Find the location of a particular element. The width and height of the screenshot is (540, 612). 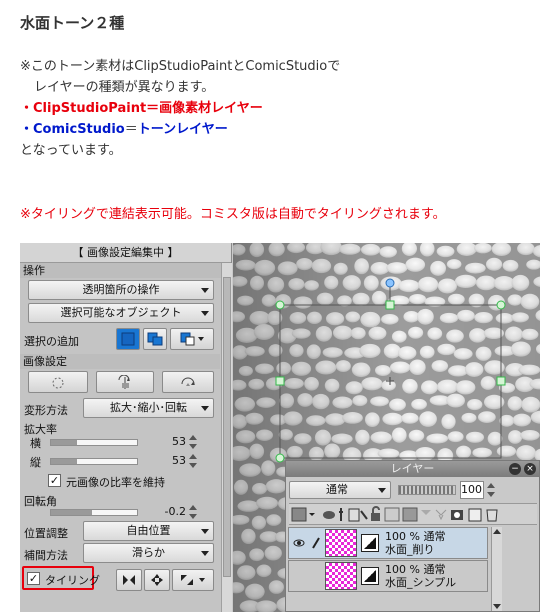

interp-label: 補間方法 is located at coordinates (46, 555).